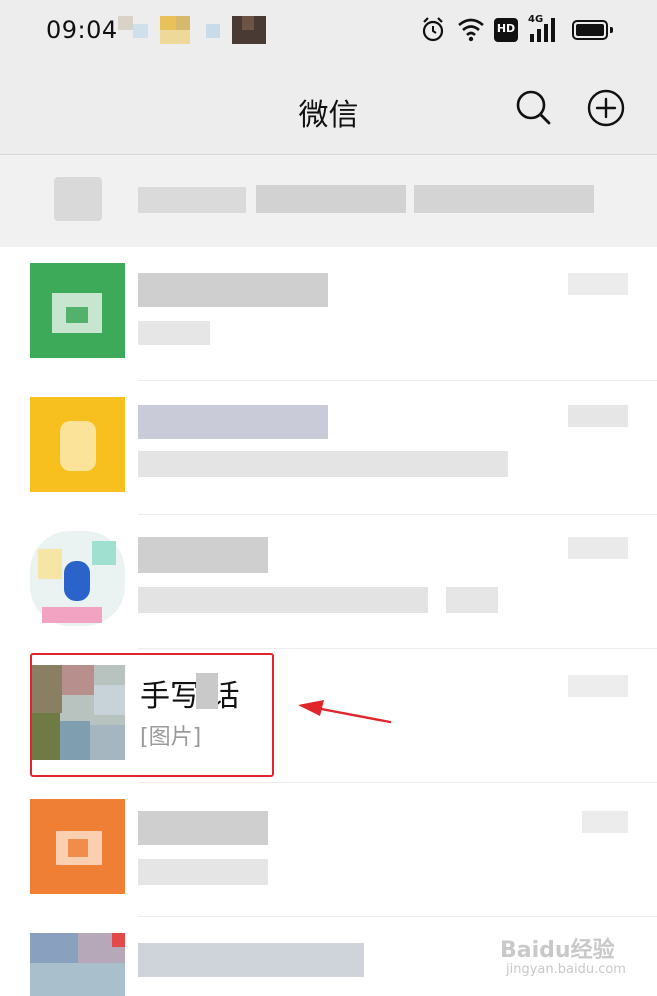 Image resolution: width=657 pixels, height=996 pixels. I want to click on watermark: Baidu经验 jingyan.baidu.com, so click(563, 957).